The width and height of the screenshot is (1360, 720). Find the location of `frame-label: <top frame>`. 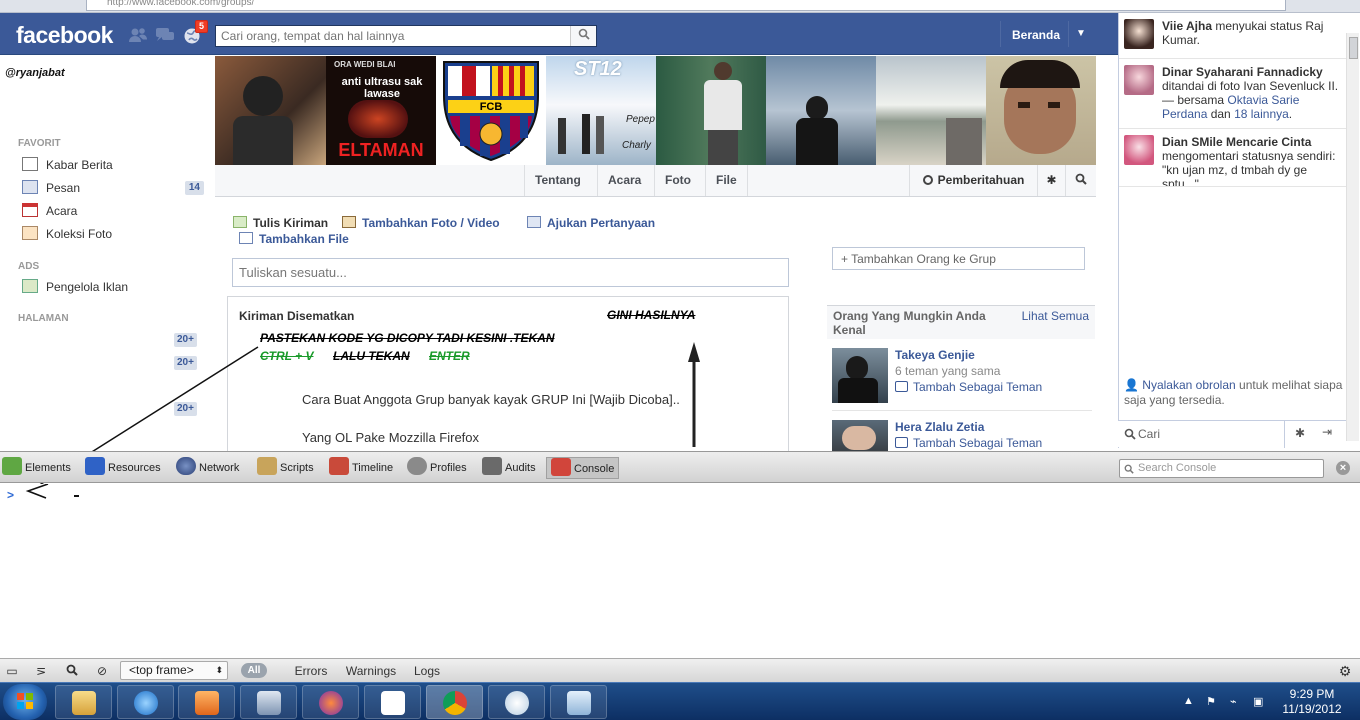

frame-label: <top frame> is located at coordinates (161, 670).